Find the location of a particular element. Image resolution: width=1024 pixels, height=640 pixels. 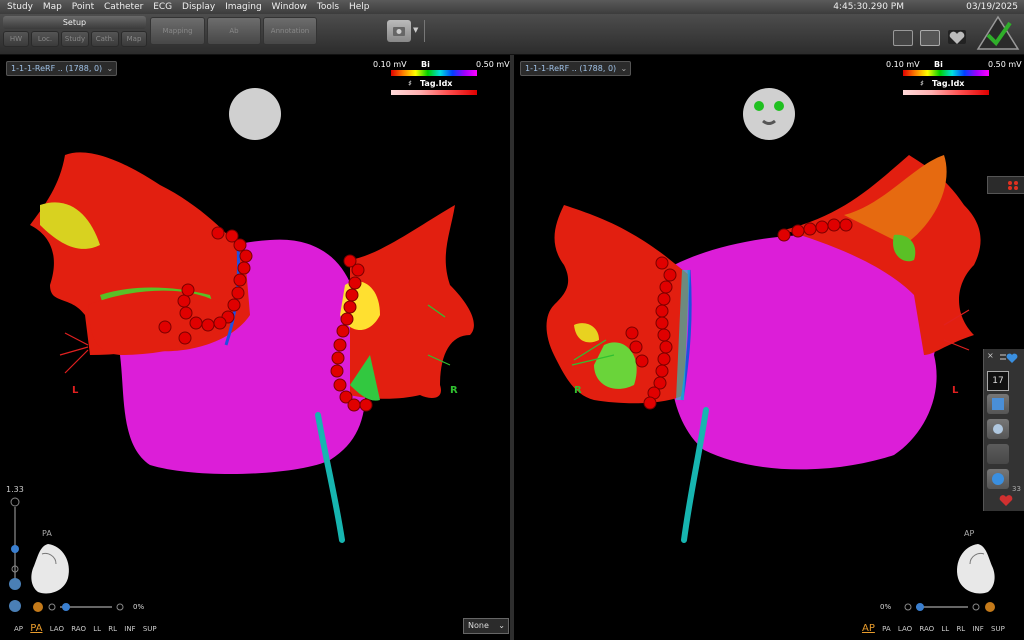

left-preset-sup: SUP is located at coordinates (150, 629).